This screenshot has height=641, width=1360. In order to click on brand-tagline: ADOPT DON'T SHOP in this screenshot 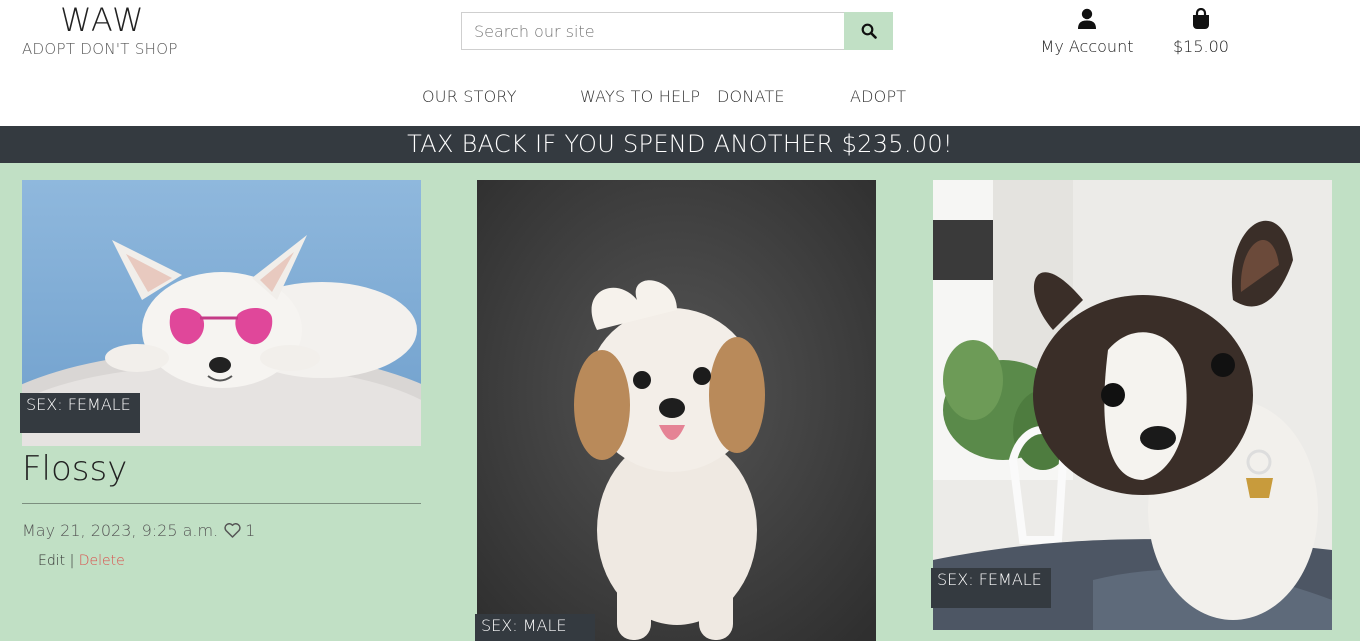, I will do `click(100, 49)`.